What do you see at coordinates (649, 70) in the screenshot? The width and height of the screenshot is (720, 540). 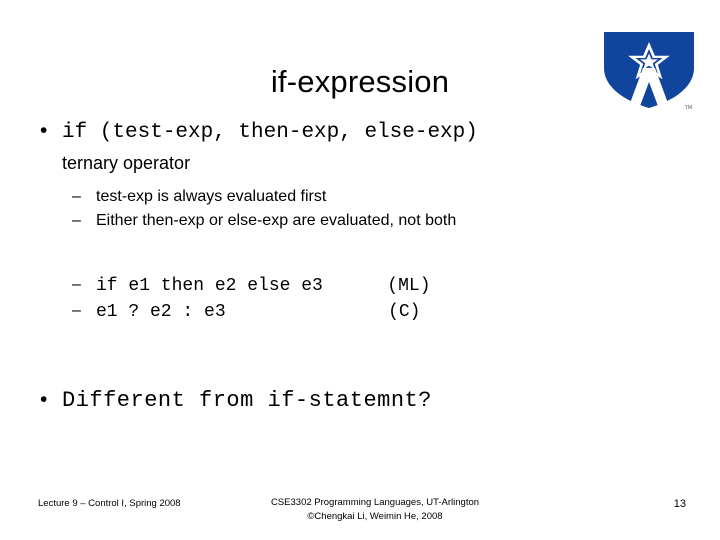 I see `uta-logo: TM` at bounding box center [649, 70].